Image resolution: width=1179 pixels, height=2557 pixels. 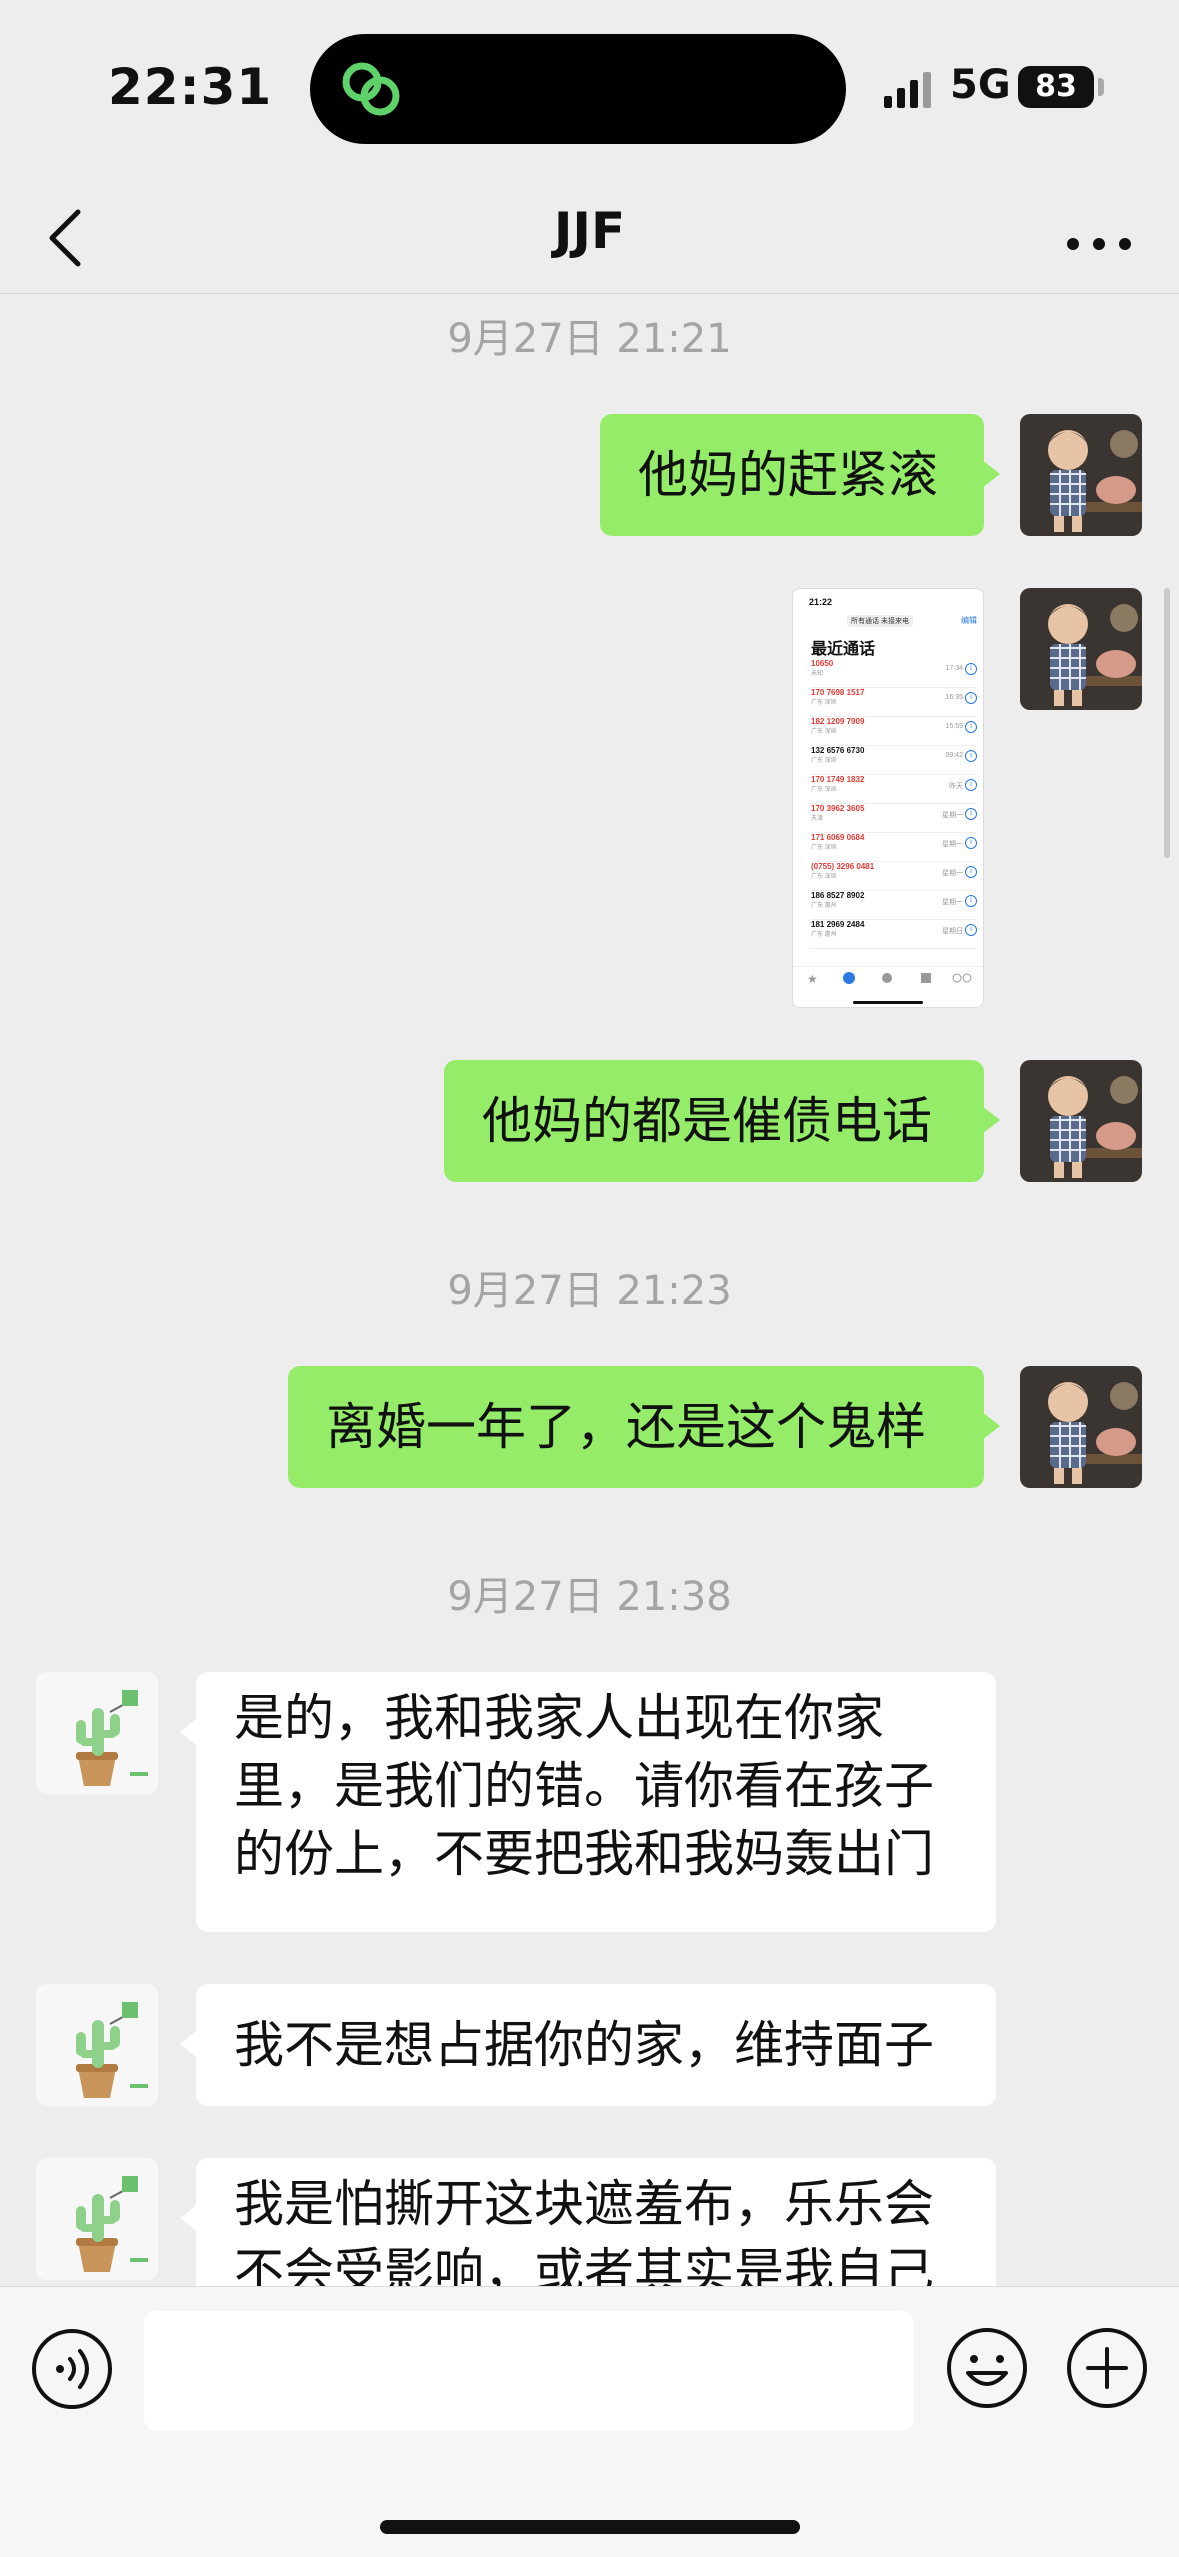 What do you see at coordinates (371, 89) in the screenshot?
I see `link-activity-icon` at bounding box center [371, 89].